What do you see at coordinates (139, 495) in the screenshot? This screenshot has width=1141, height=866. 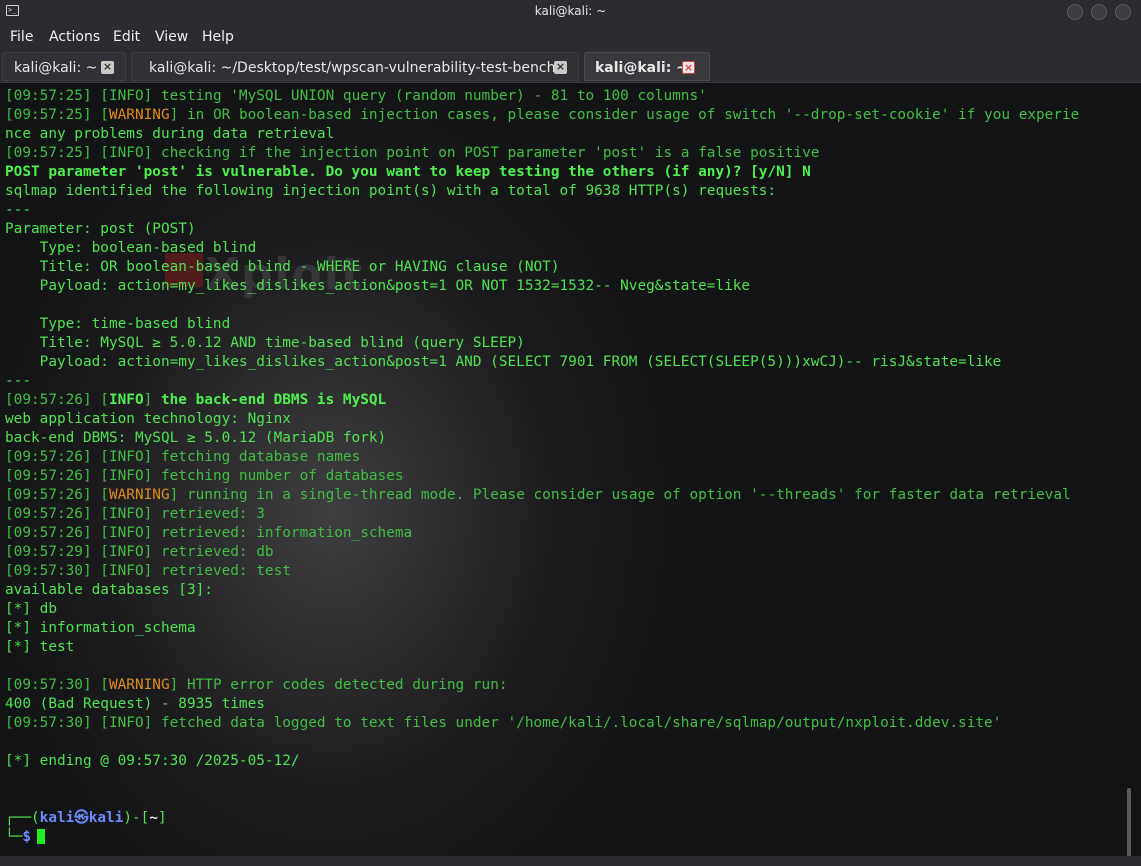 I see `log-level: WARNING` at bounding box center [139, 495].